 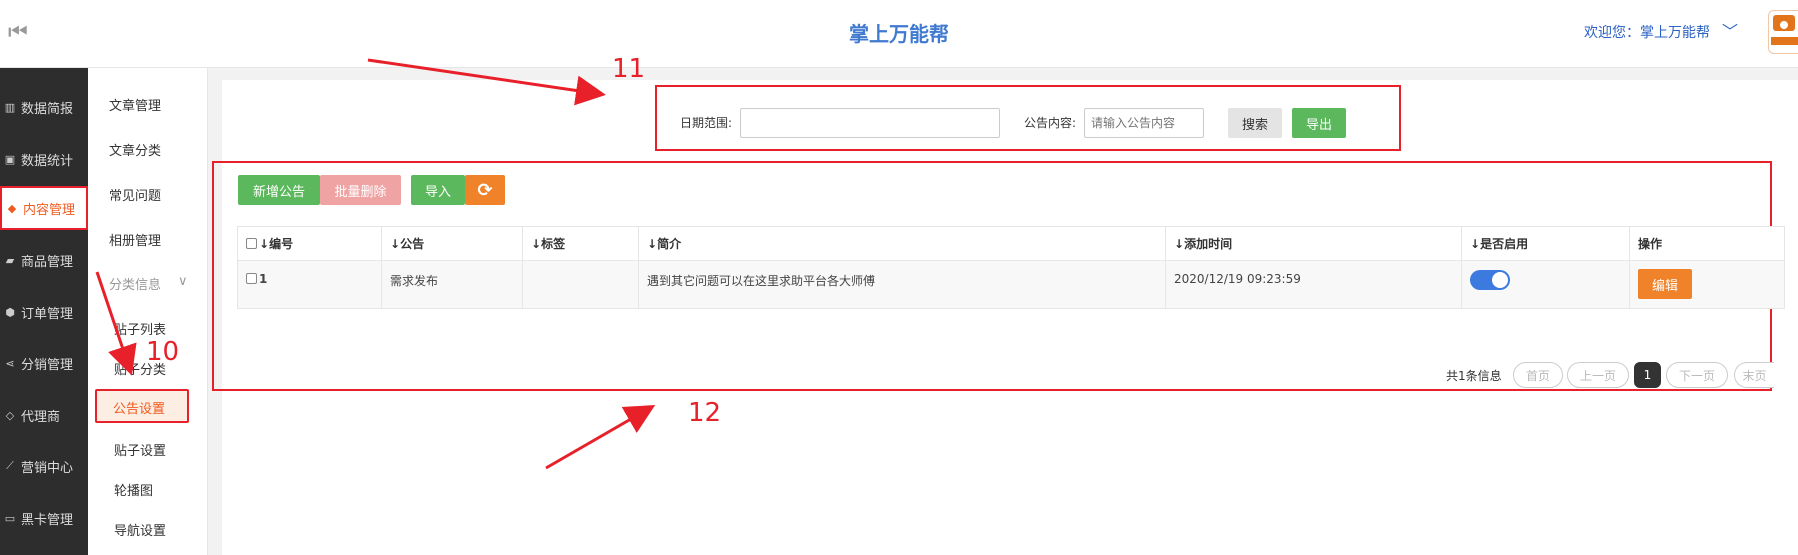 What do you see at coordinates (629, 69) in the screenshot?
I see `annotation-11: 11` at bounding box center [629, 69].